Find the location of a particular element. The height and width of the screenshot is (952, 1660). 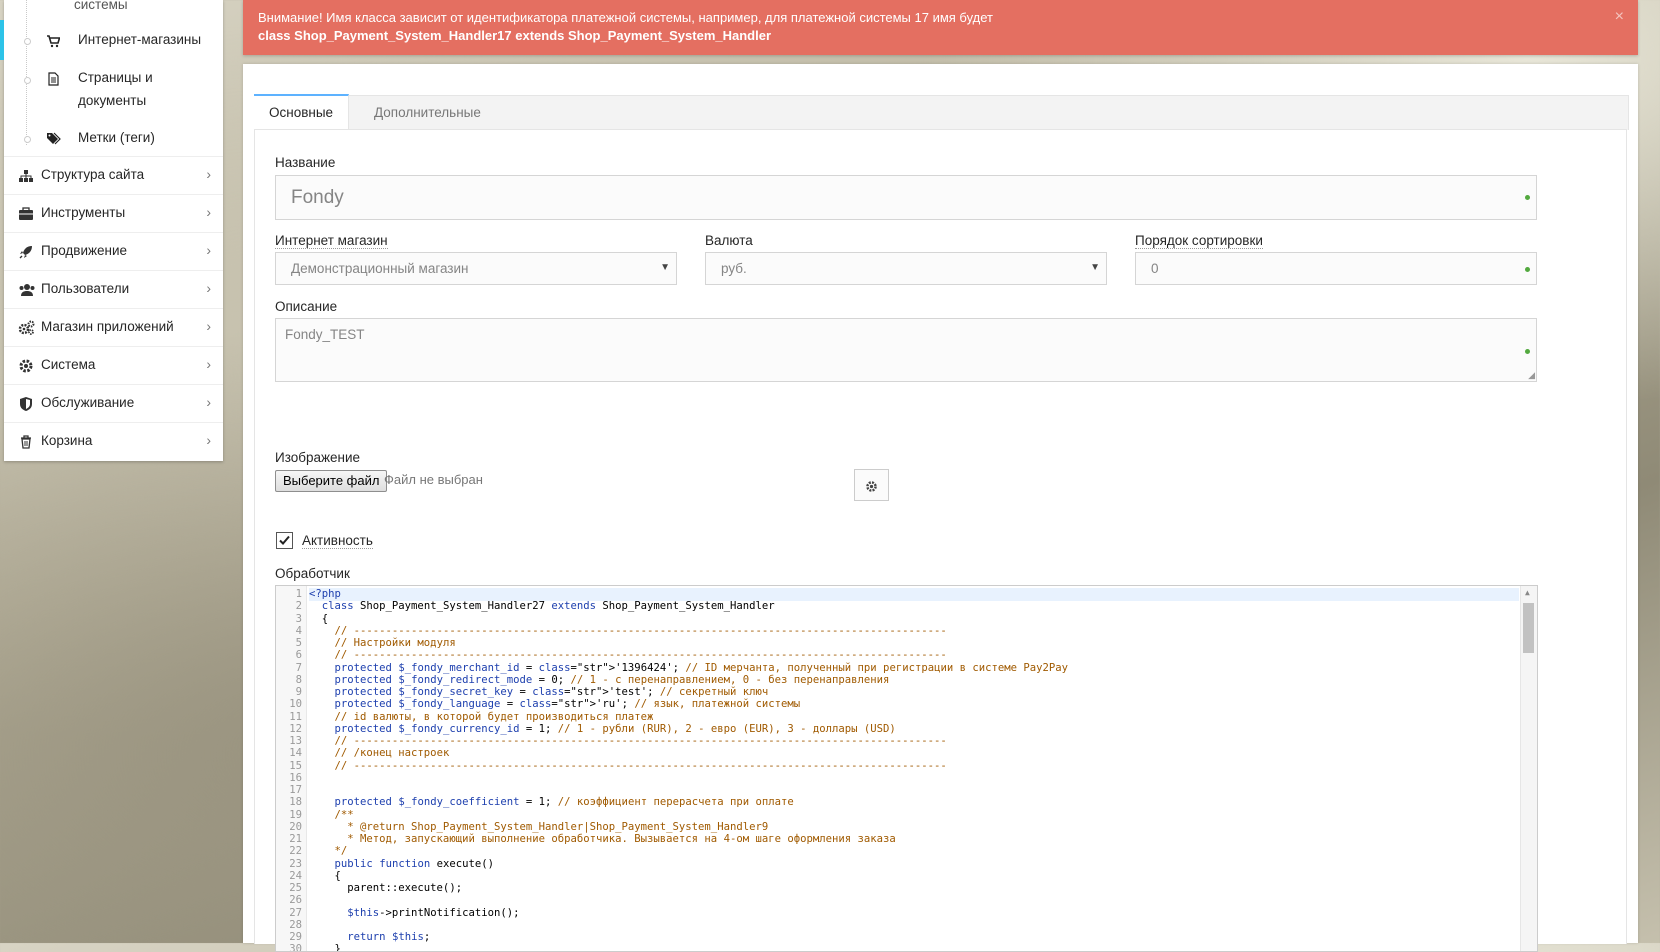

scrollbar-thumb is located at coordinates (1528, 628).